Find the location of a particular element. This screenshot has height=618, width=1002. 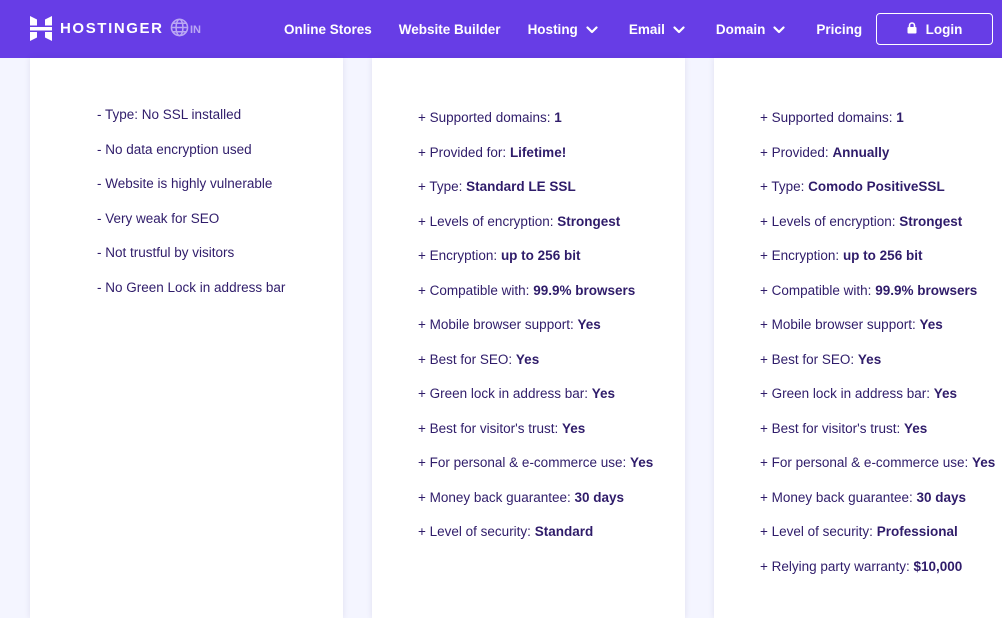

feature-value: Strongest is located at coordinates (931, 221).